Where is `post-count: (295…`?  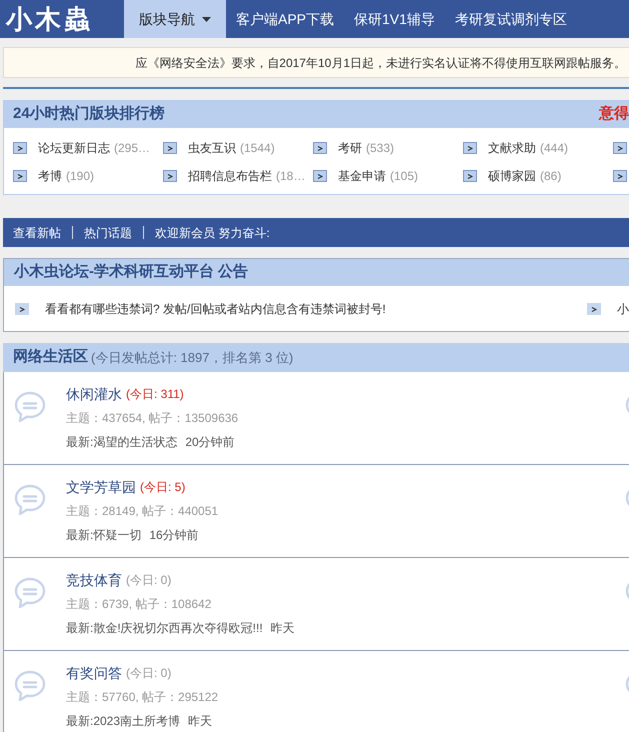 post-count: (295… is located at coordinates (132, 148).